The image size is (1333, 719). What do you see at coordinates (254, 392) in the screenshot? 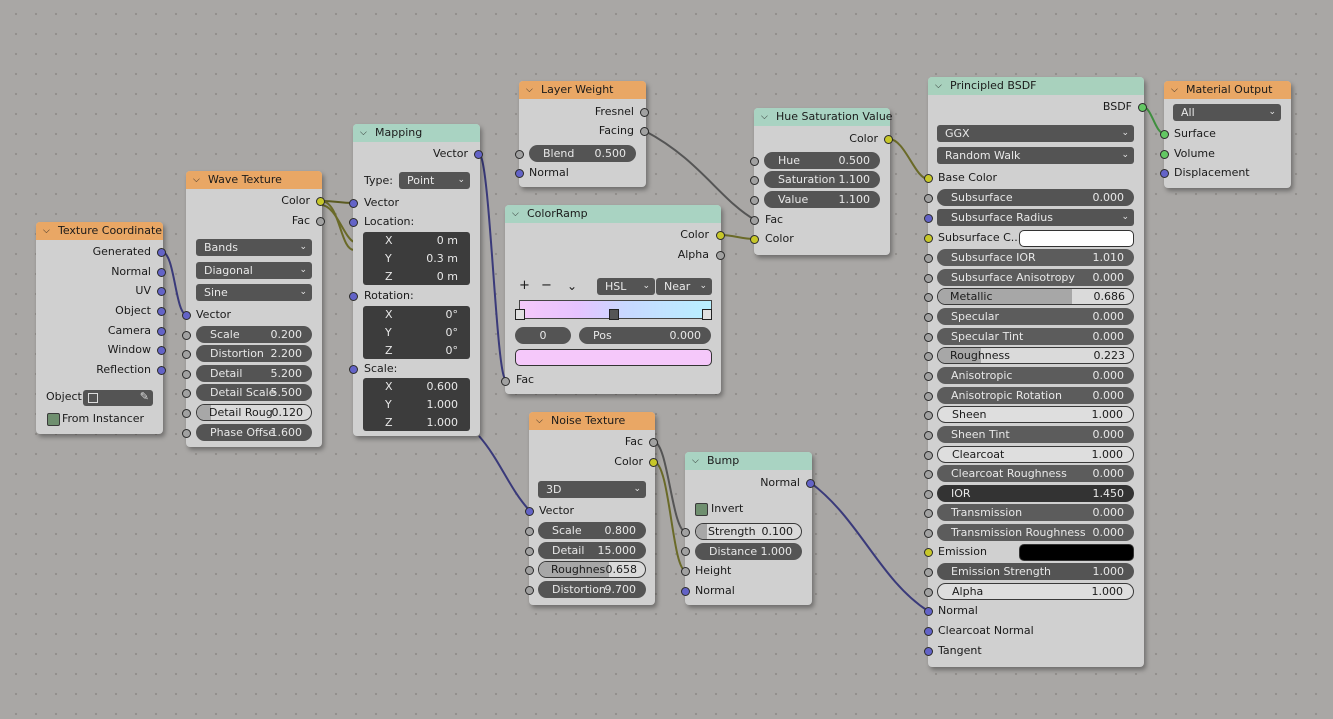
I see `detail-scale-field: Detail Scale 5.500` at bounding box center [254, 392].